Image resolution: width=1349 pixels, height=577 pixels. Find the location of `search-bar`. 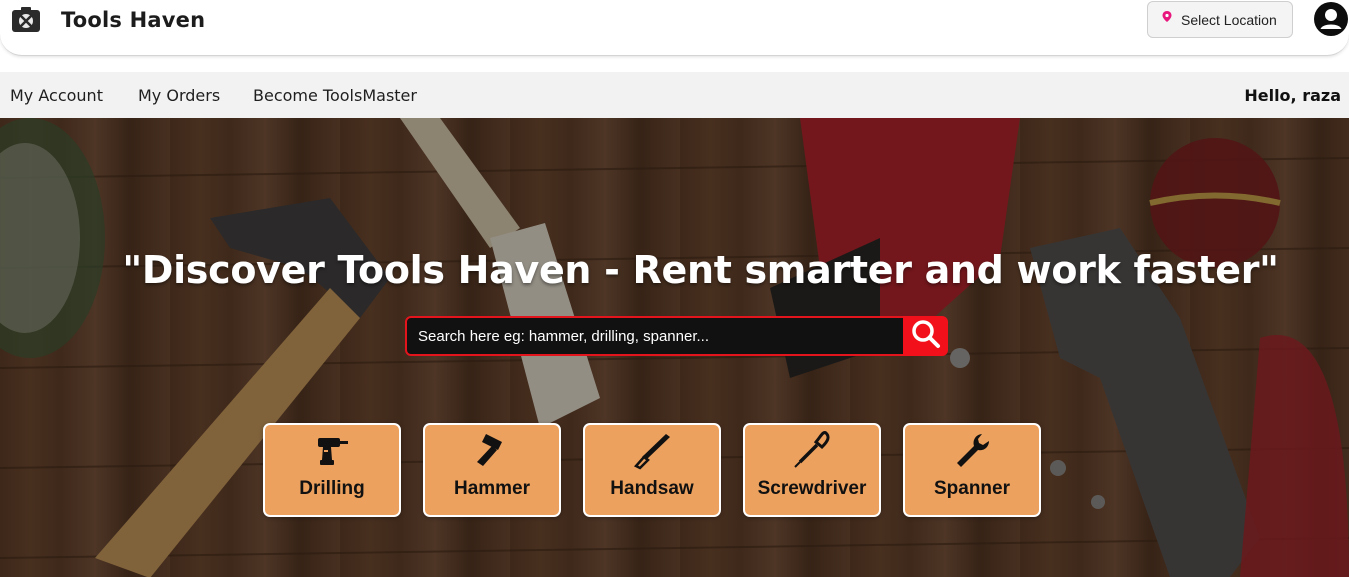

search-bar is located at coordinates (676, 336).